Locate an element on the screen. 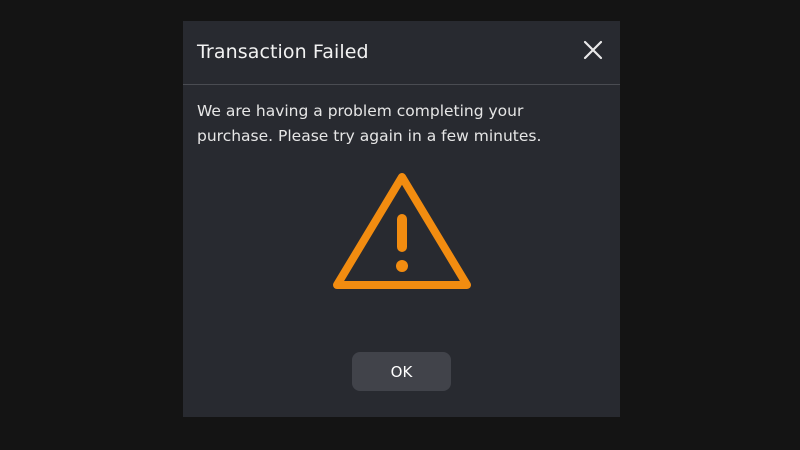 The image size is (800, 450). close-icon is located at coordinates (593, 50).